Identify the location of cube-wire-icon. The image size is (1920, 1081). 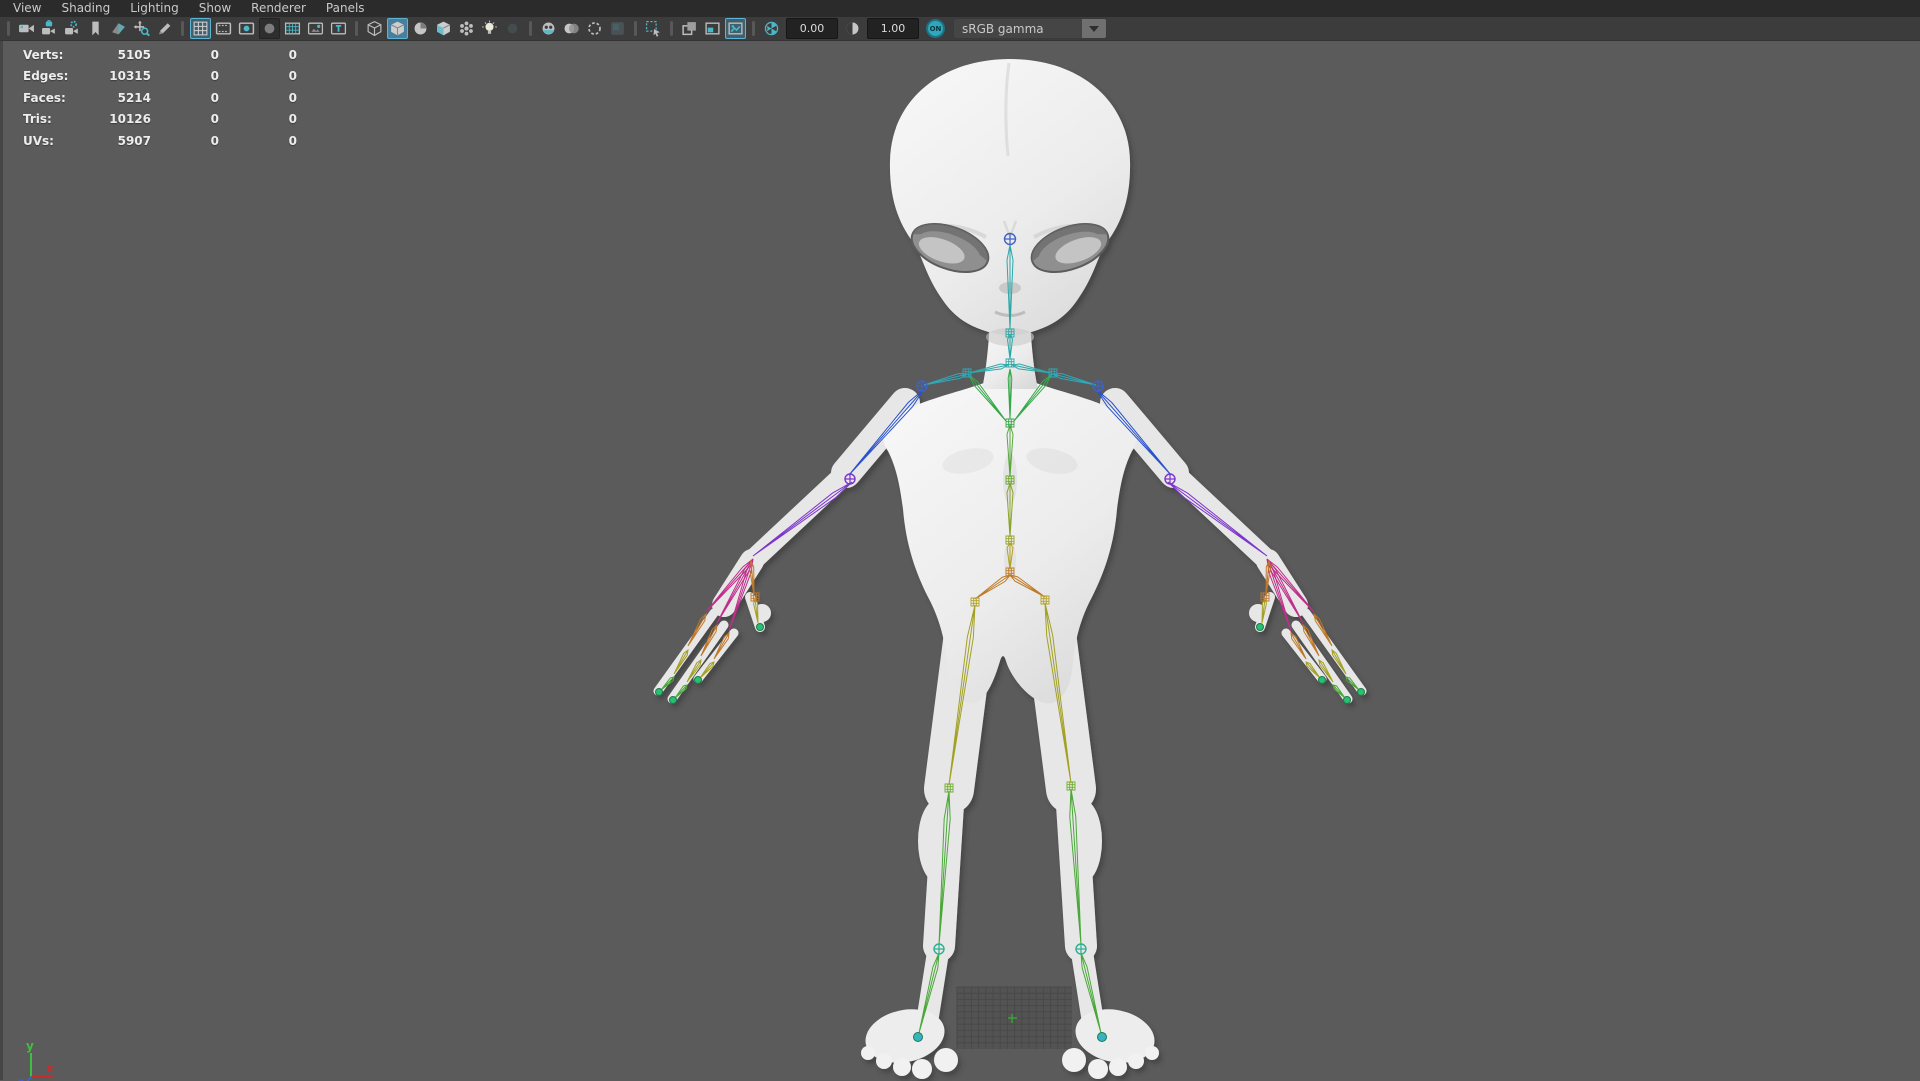
(374, 28).